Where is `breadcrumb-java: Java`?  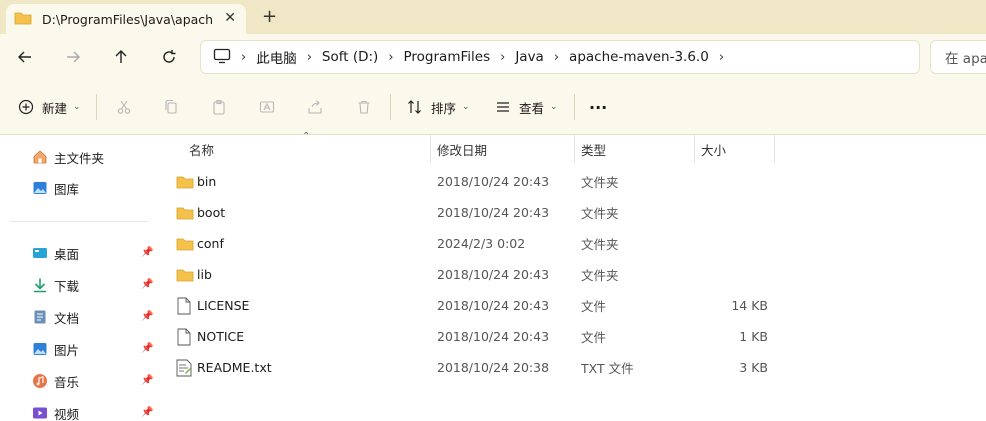
breadcrumb-java: Java is located at coordinates (529, 57).